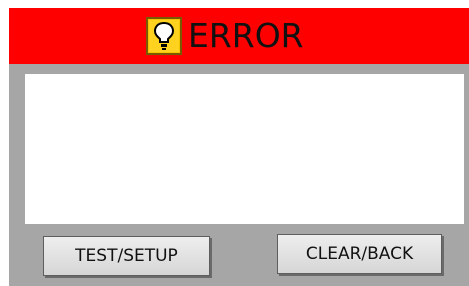 This screenshot has width=469, height=286. I want to click on warning-icon, so click(164, 36).